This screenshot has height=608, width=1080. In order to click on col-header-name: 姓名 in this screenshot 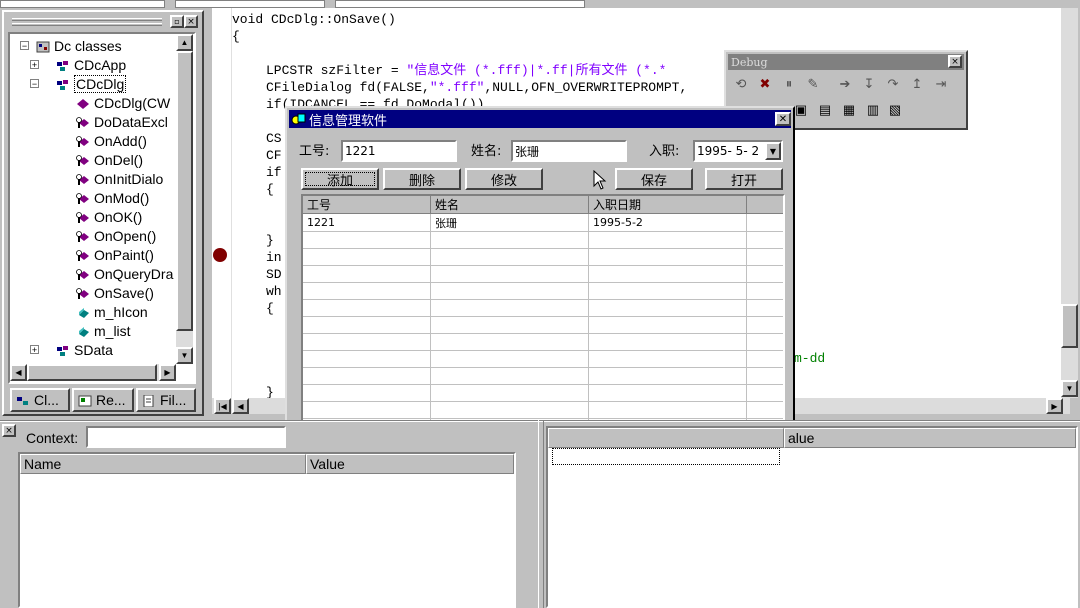, I will do `click(510, 205)`.